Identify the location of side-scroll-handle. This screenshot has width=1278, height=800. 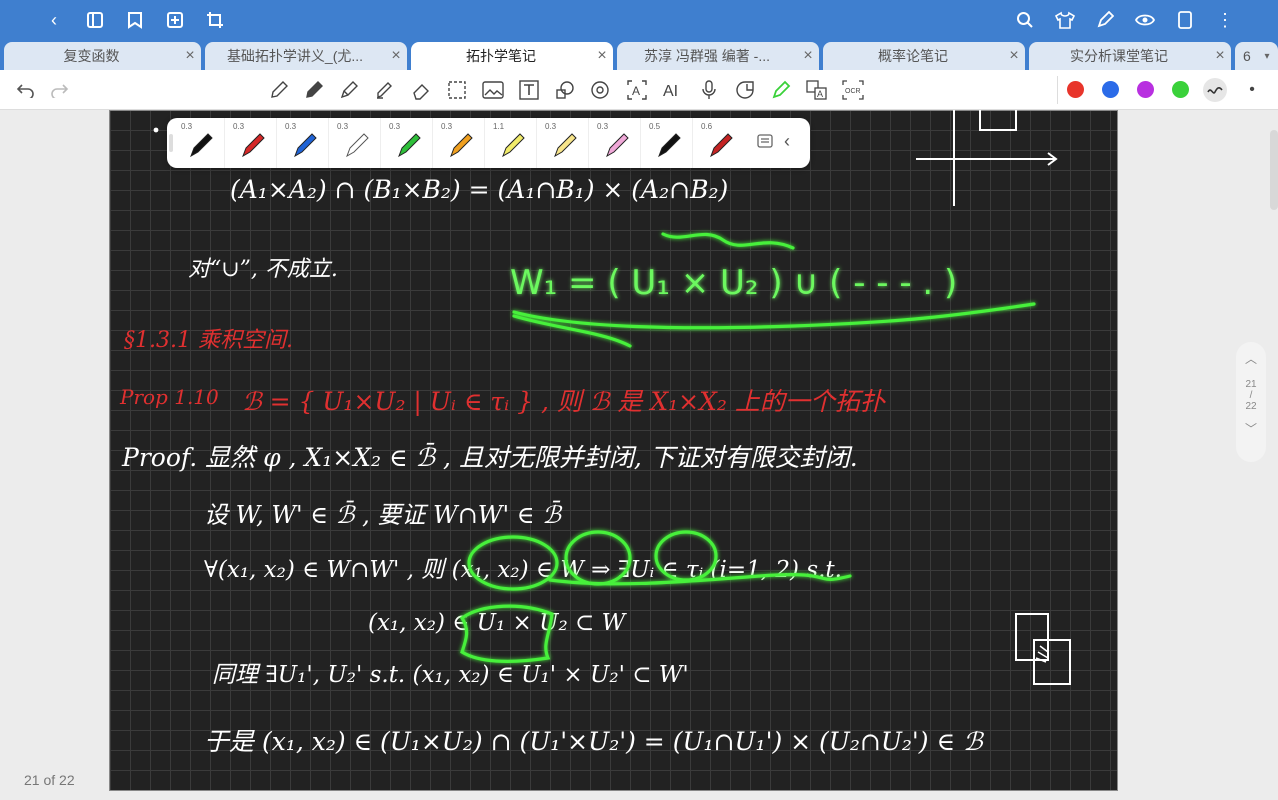
(1274, 170).